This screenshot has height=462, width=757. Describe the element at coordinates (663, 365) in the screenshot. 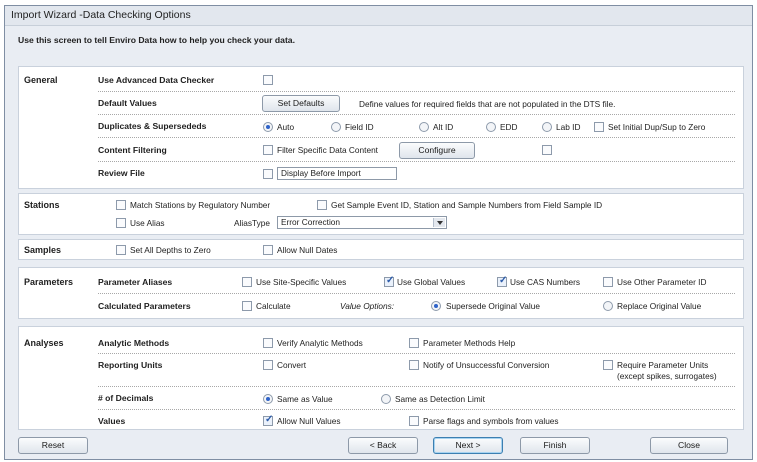

I see `require-units-label: Require Parameter Units` at that location.